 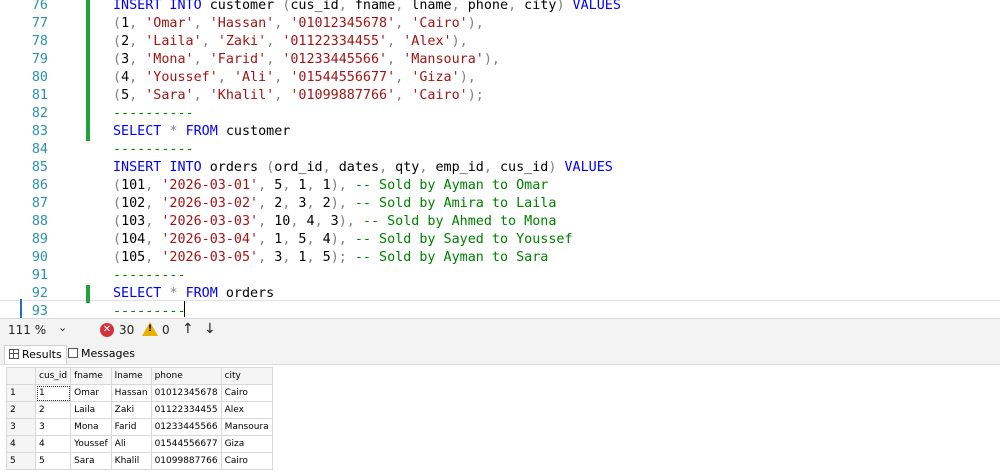 What do you see at coordinates (126, 330) in the screenshot?
I see `error-count: 30` at bounding box center [126, 330].